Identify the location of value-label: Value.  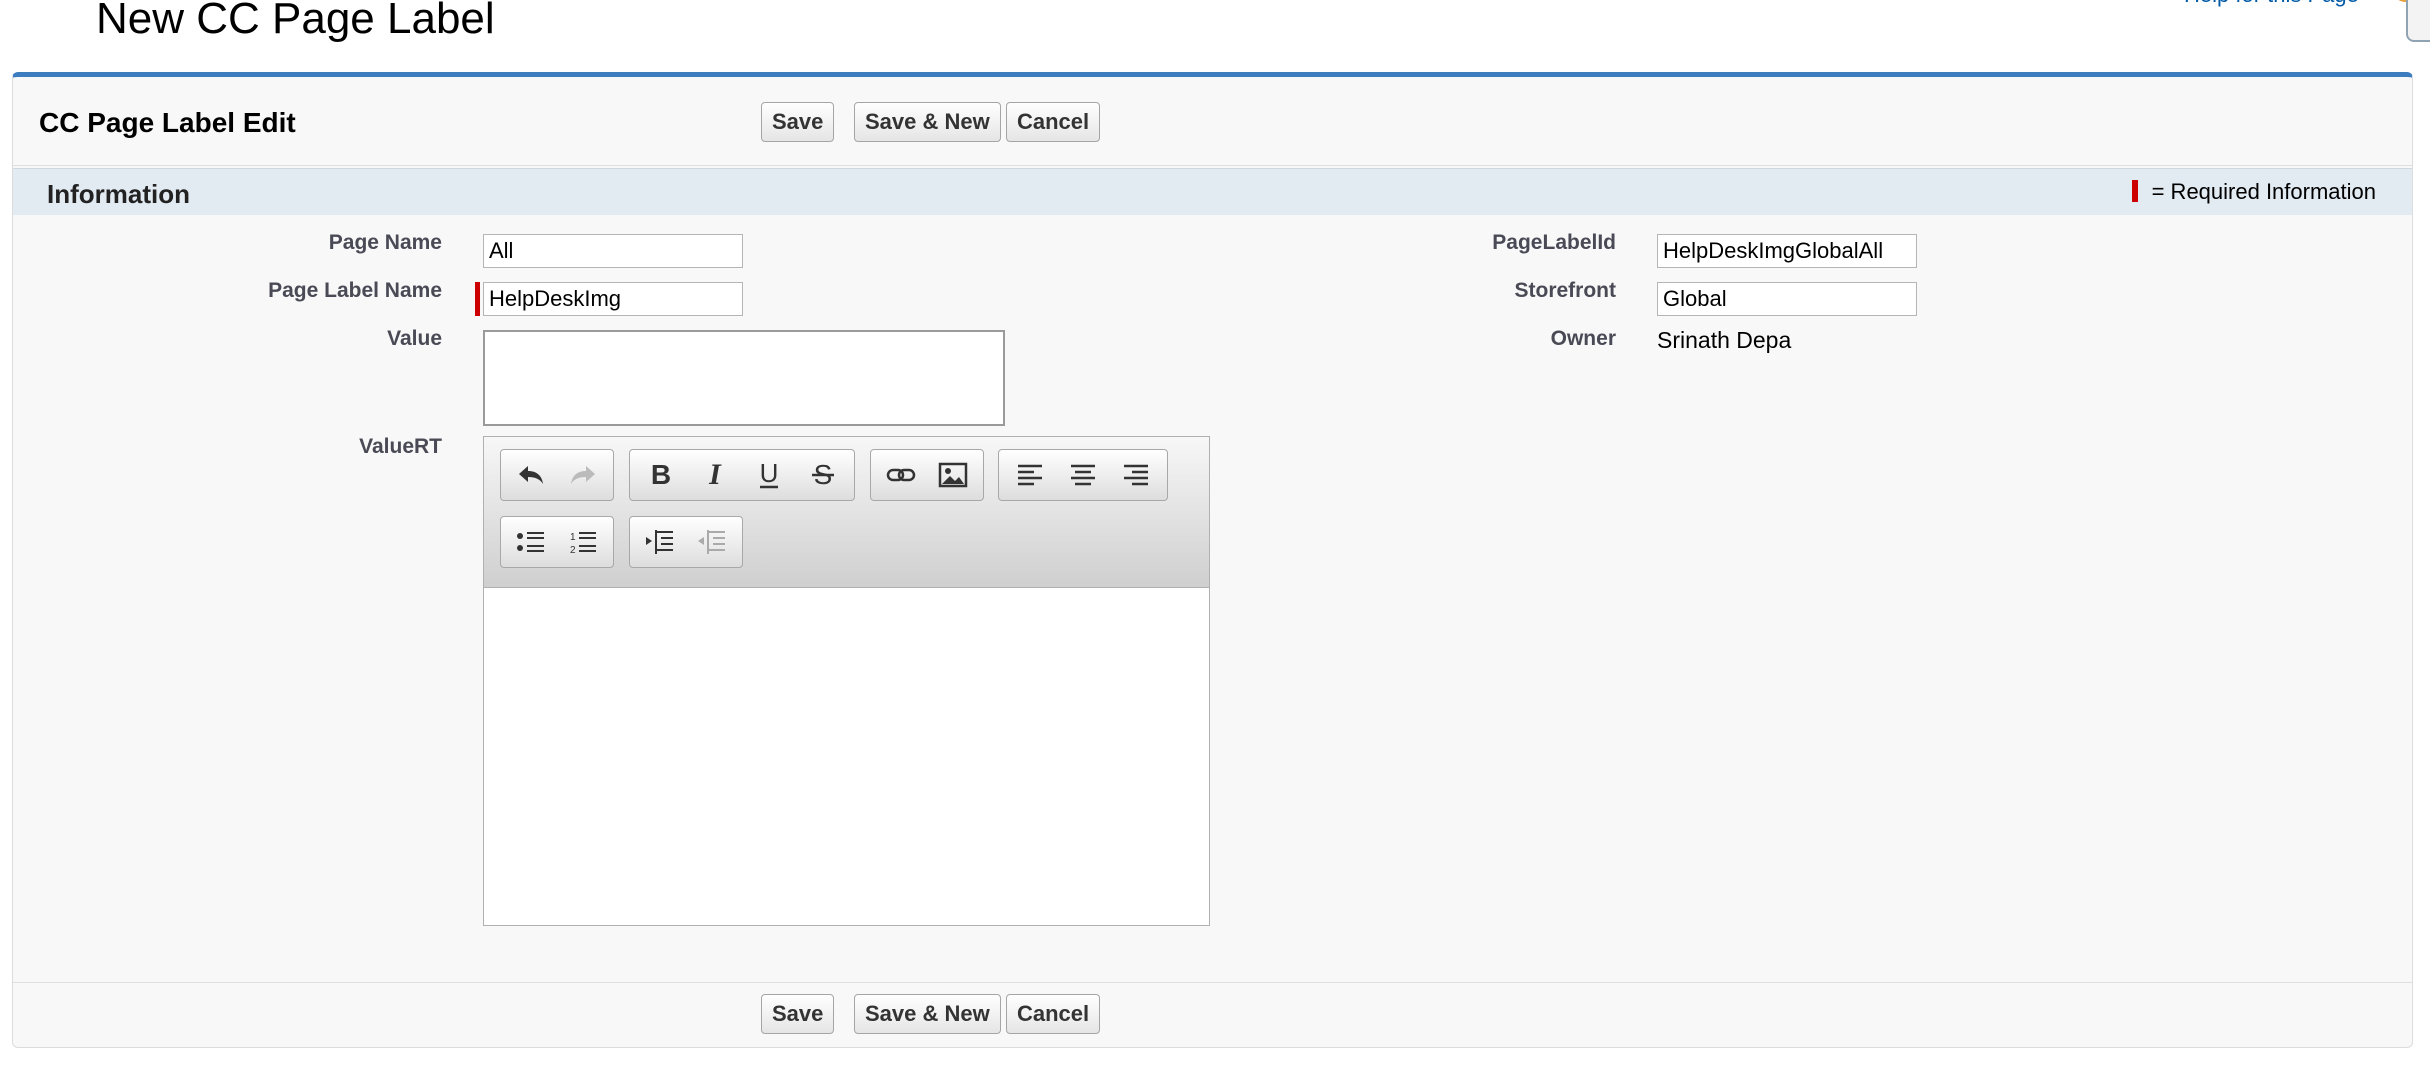
(414, 338).